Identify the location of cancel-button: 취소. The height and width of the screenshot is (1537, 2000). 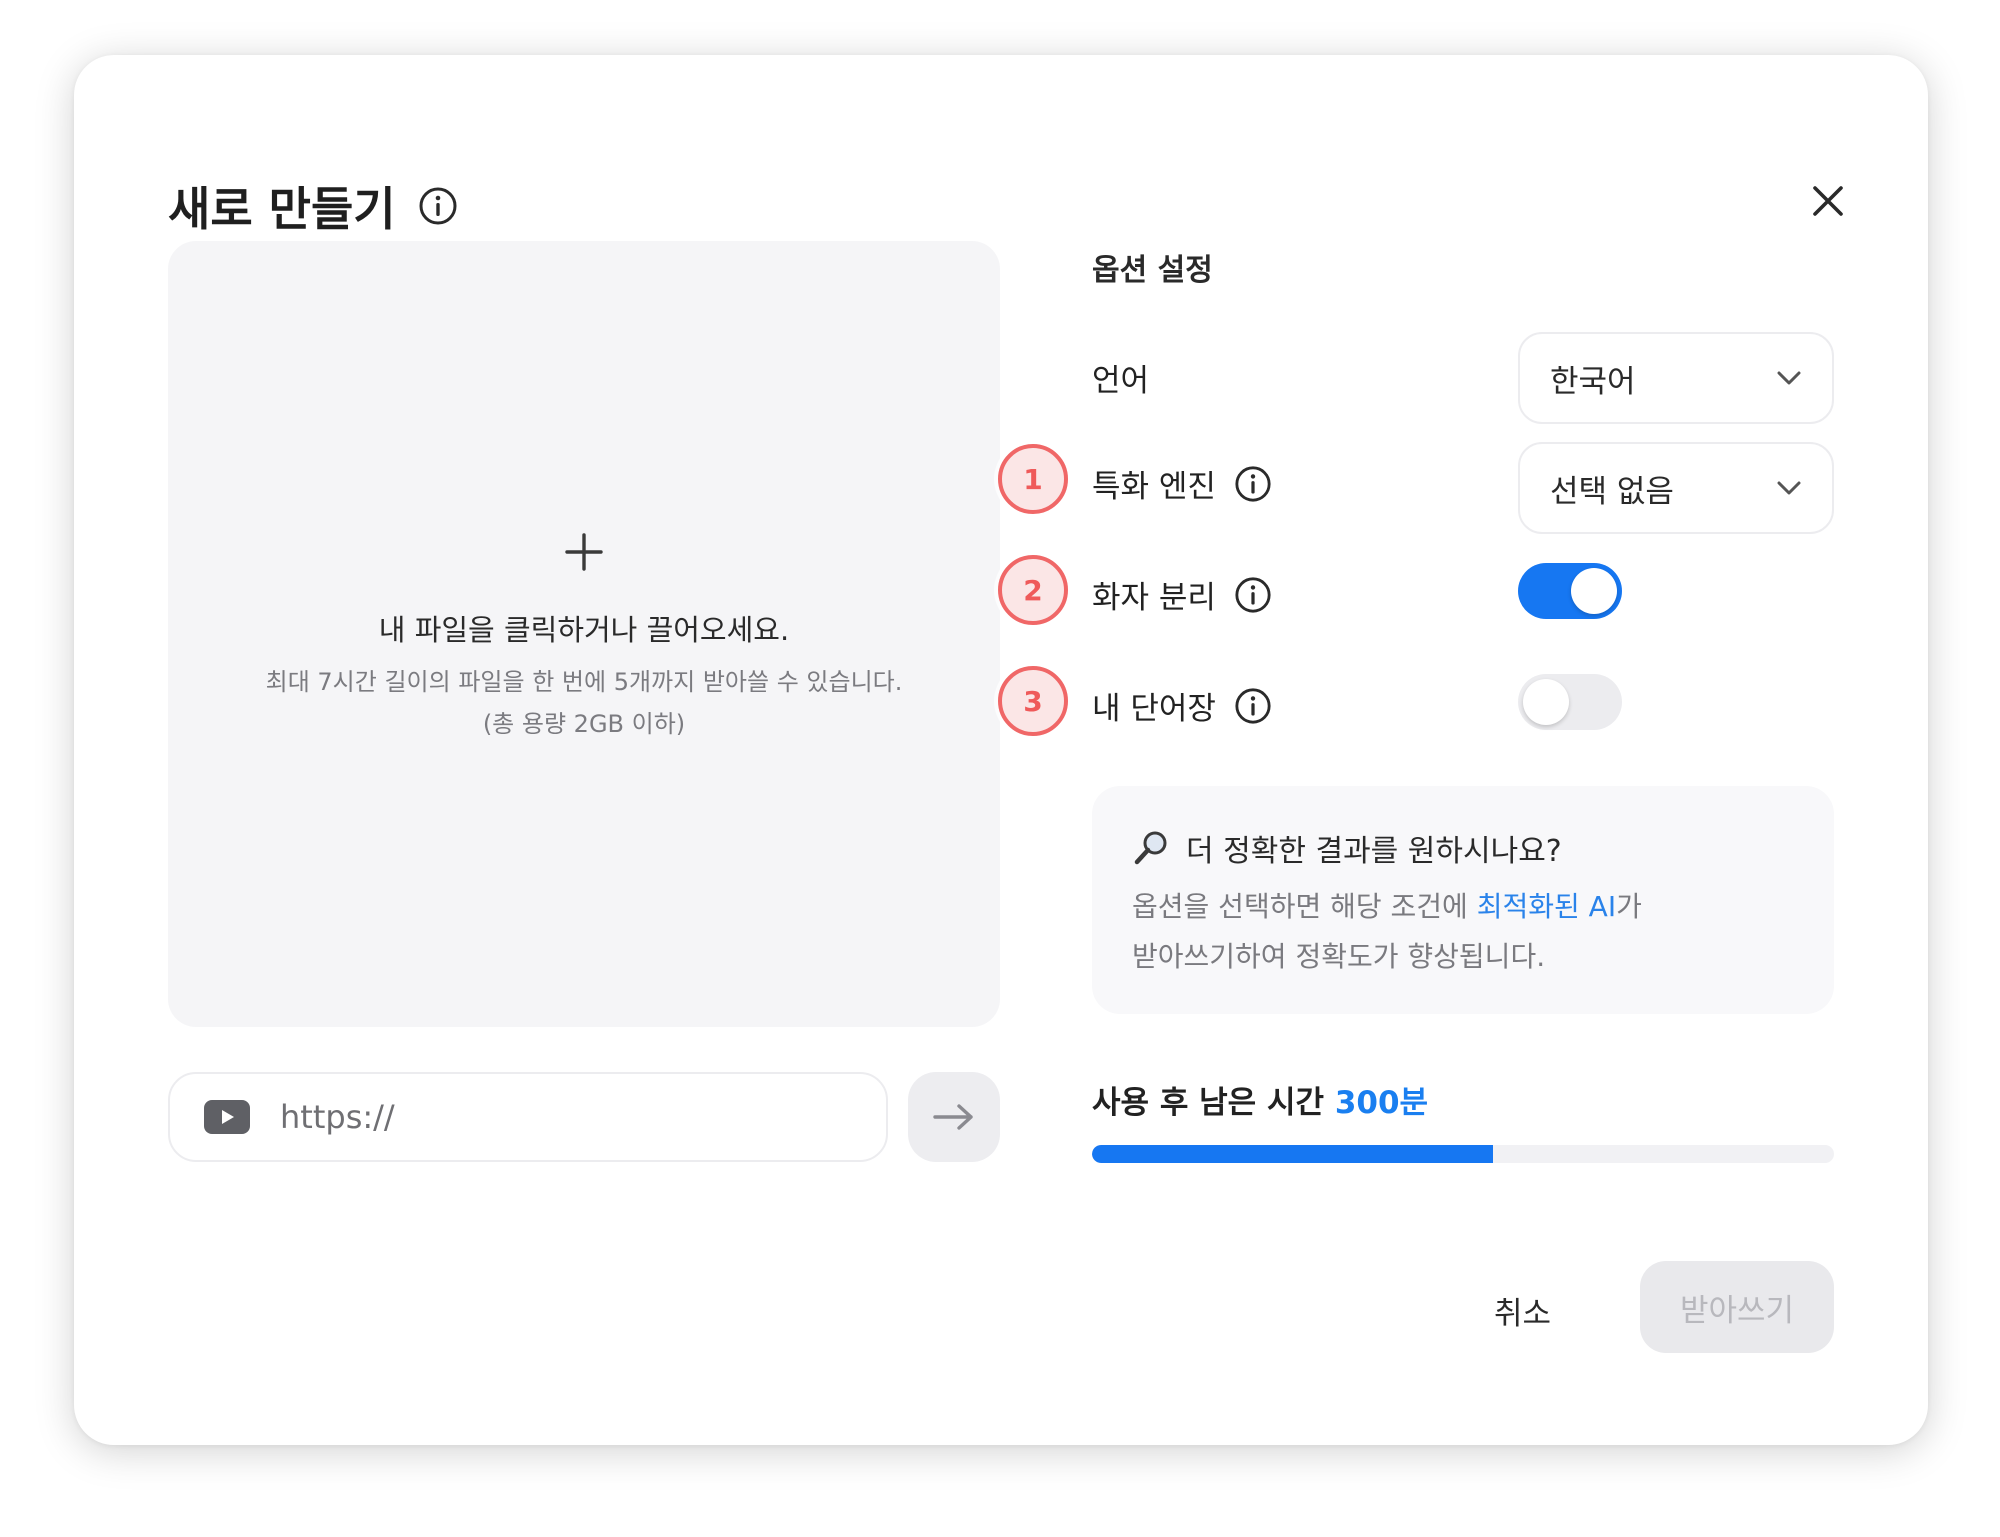
(1522, 1310).